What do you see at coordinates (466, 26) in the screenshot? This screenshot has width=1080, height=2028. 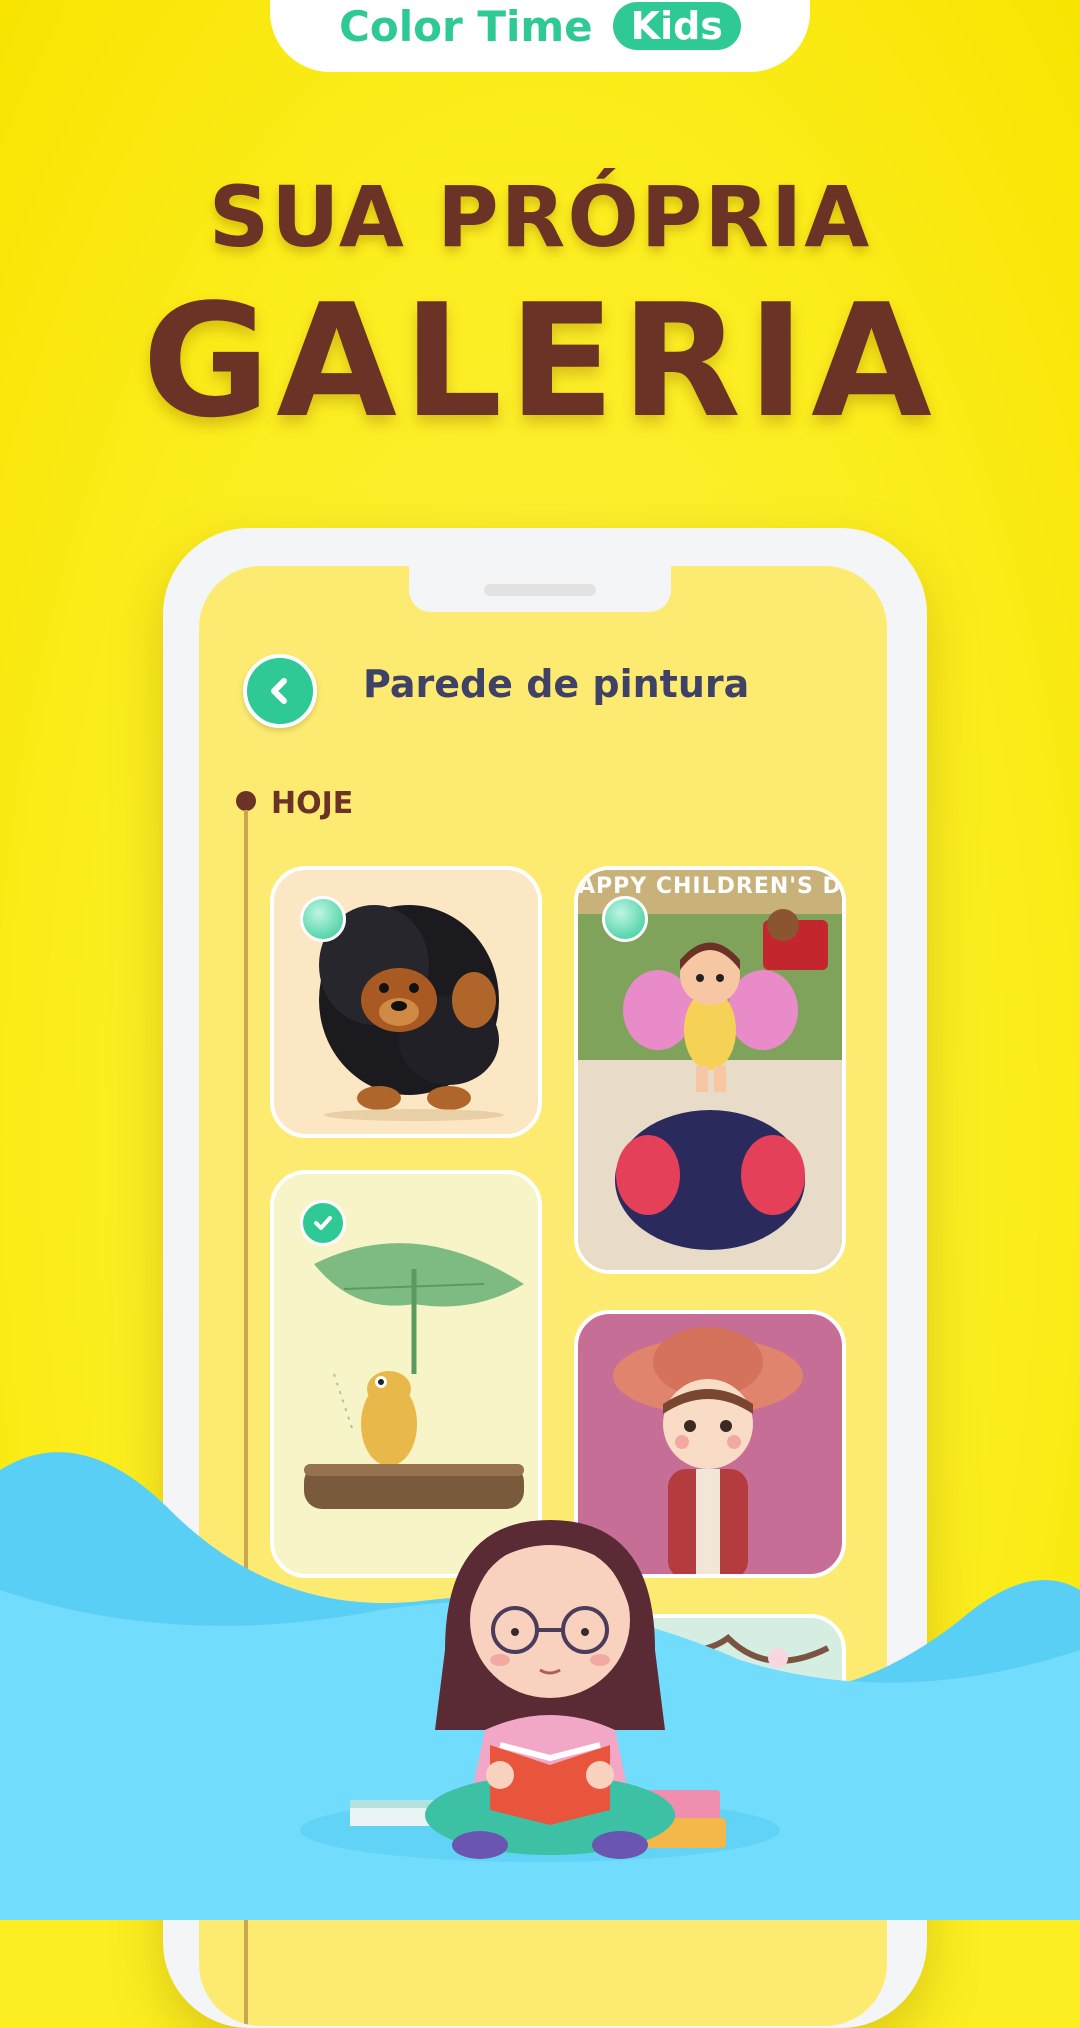 I see `brand-name: Color Time` at bounding box center [466, 26].